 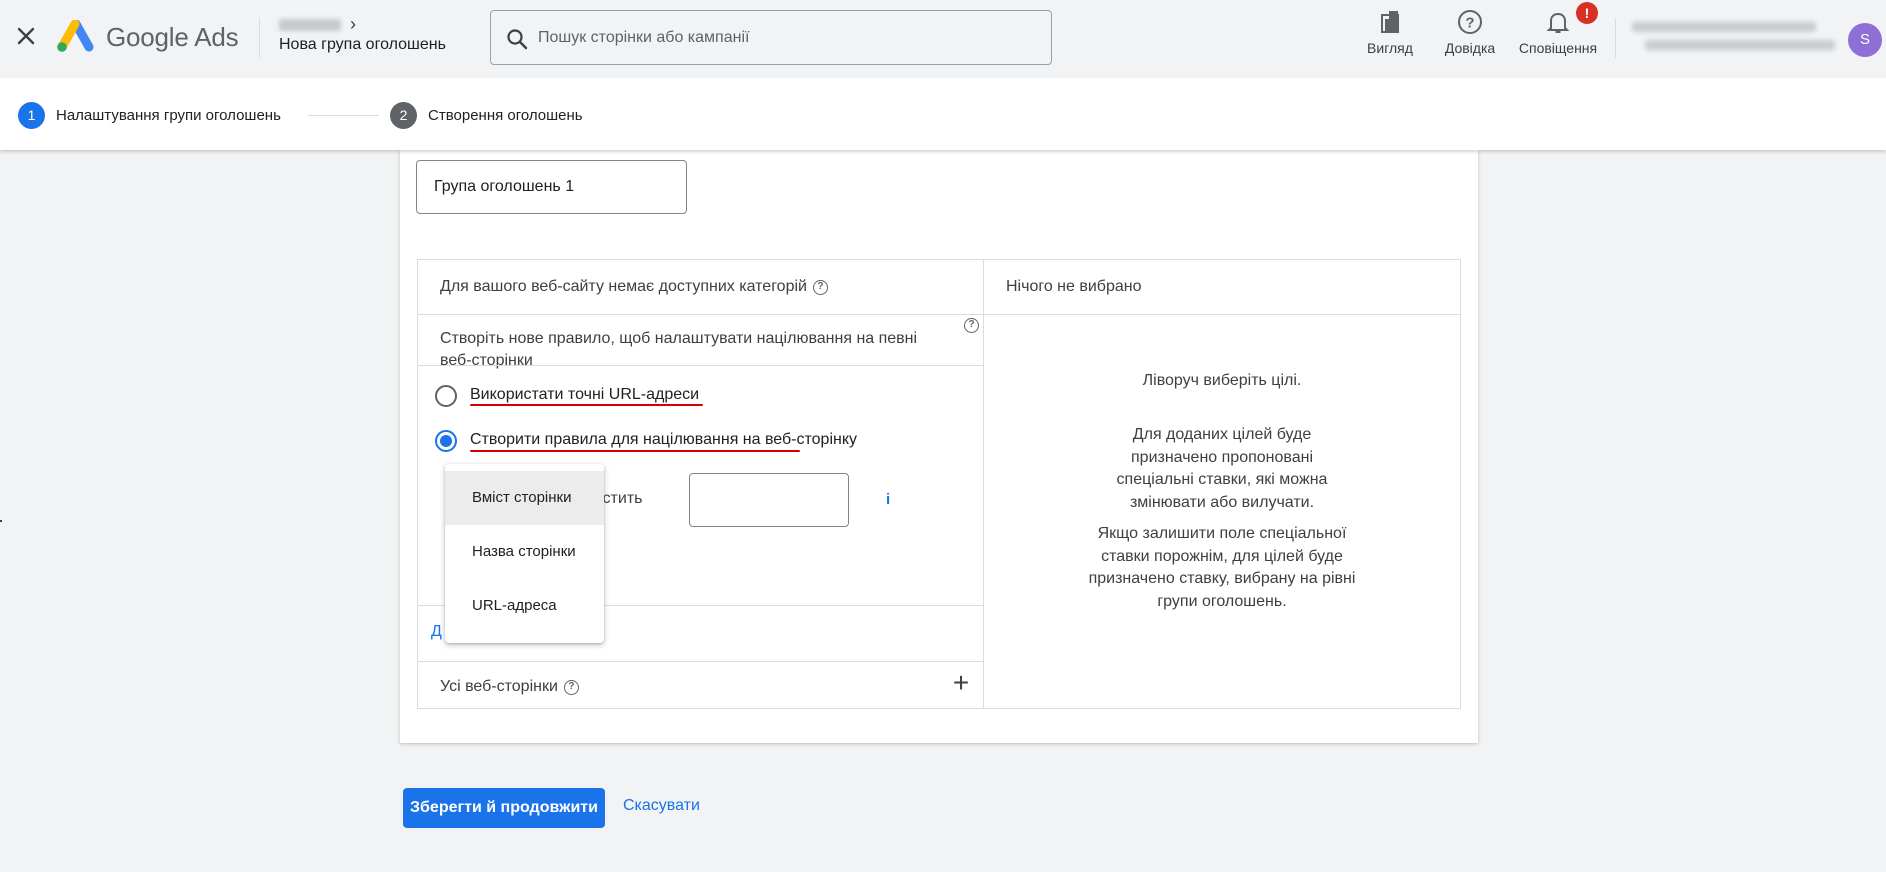 I want to click on help-button: ? Довідка, so click(x=1470, y=38).